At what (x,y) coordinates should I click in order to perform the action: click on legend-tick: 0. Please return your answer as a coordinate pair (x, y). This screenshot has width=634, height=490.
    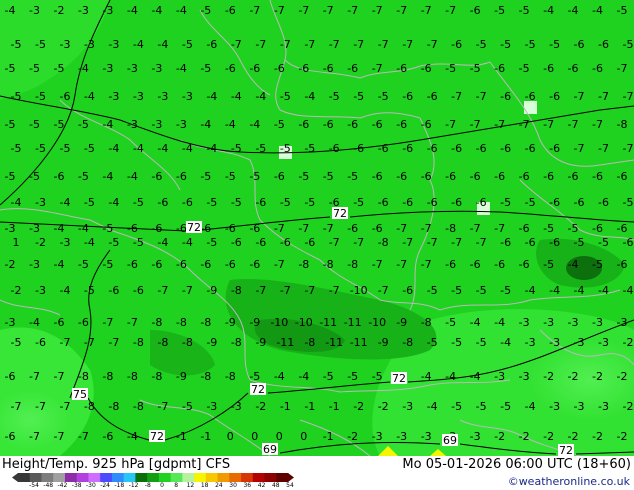
    Looking at the image, I should click on (162, 485).